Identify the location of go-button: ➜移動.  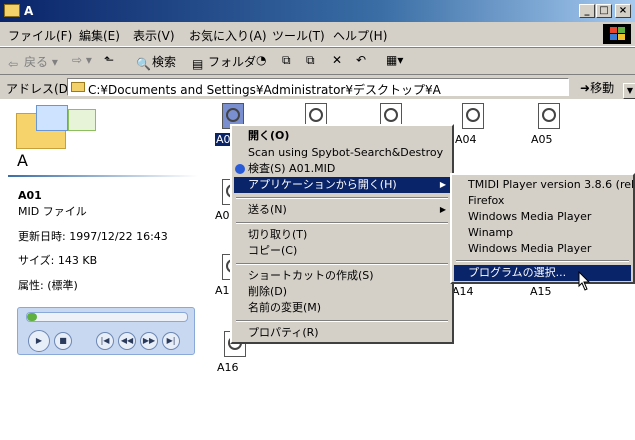
(597, 87).